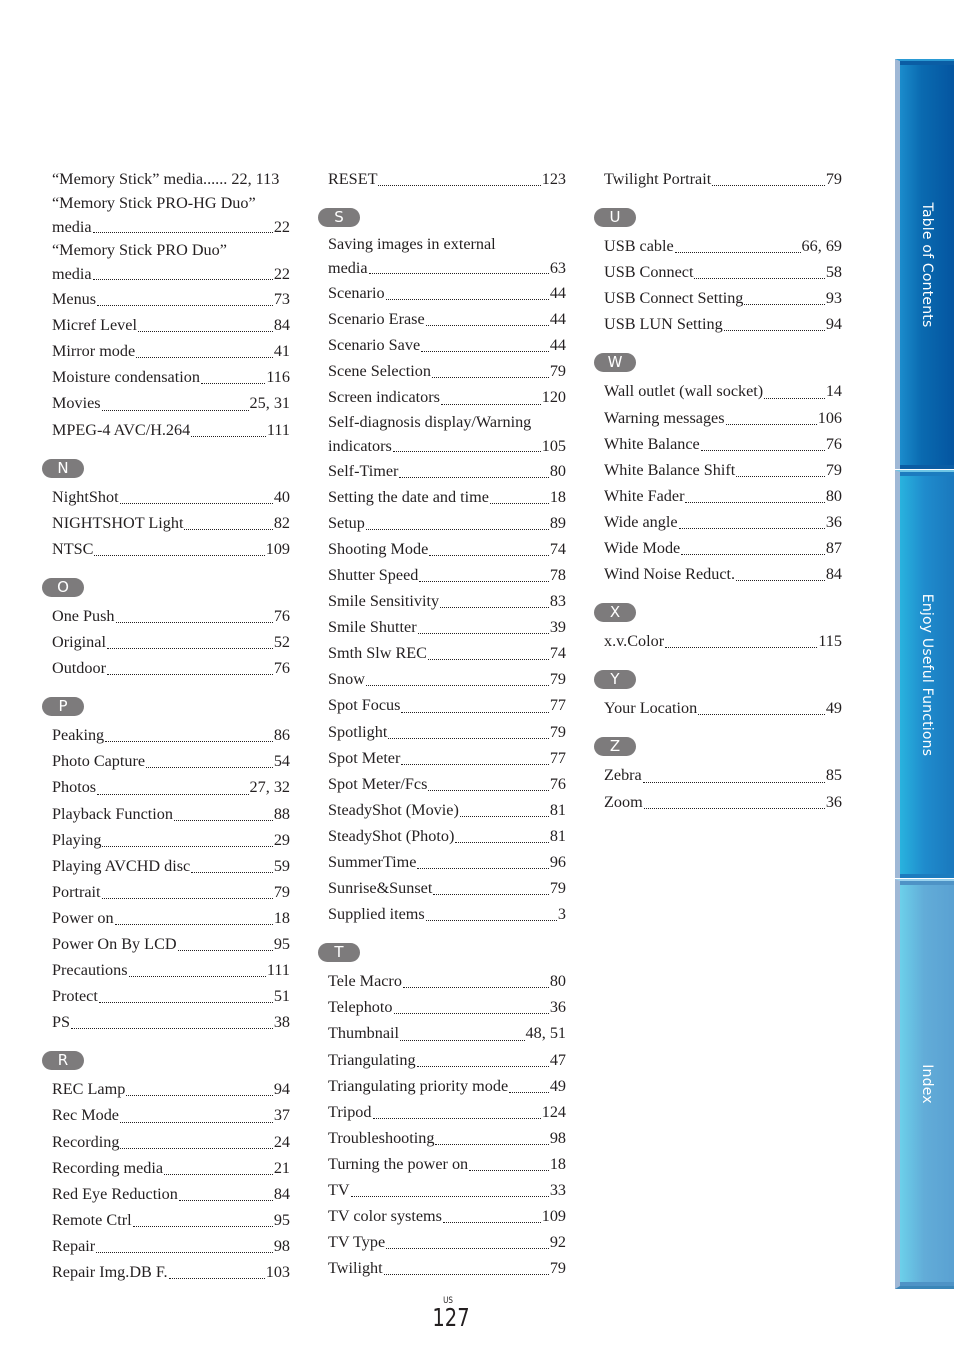  Describe the element at coordinates (171, 814) in the screenshot. I see `index-entry: Playback Function 88` at that location.